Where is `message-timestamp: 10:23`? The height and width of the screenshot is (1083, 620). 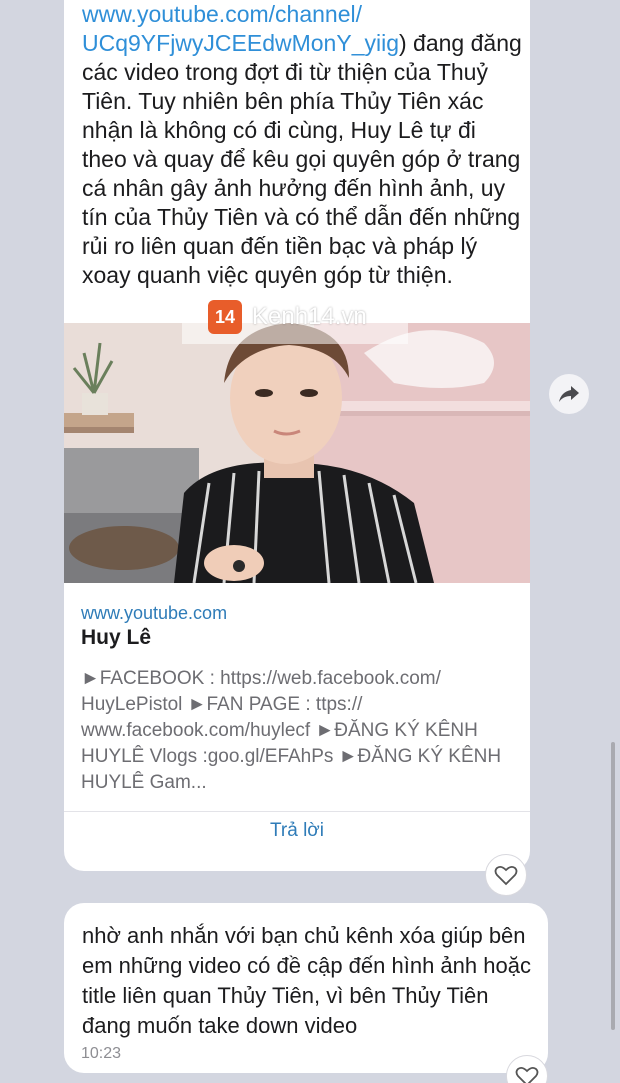
message-timestamp: 10:23 is located at coordinates (101, 1053).